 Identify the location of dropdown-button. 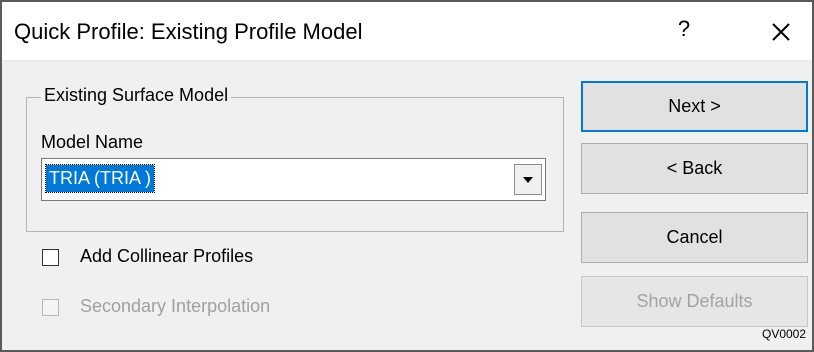
(528, 179).